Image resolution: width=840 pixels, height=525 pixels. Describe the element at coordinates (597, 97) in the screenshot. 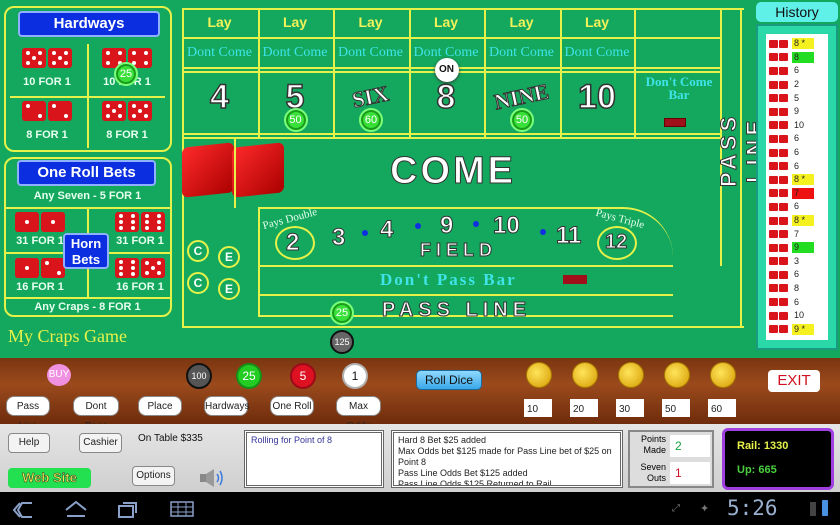

I see `place-bet-5: 10` at that location.